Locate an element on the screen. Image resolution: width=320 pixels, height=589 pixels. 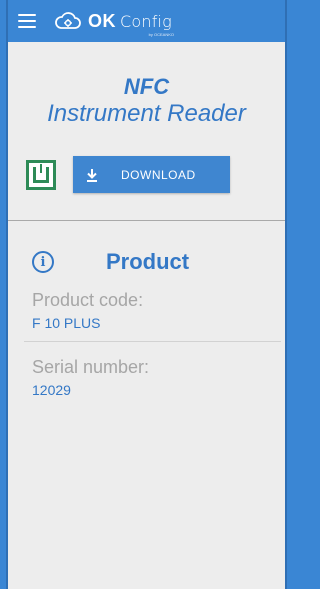
brand-config: Config is located at coordinates (146, 21).